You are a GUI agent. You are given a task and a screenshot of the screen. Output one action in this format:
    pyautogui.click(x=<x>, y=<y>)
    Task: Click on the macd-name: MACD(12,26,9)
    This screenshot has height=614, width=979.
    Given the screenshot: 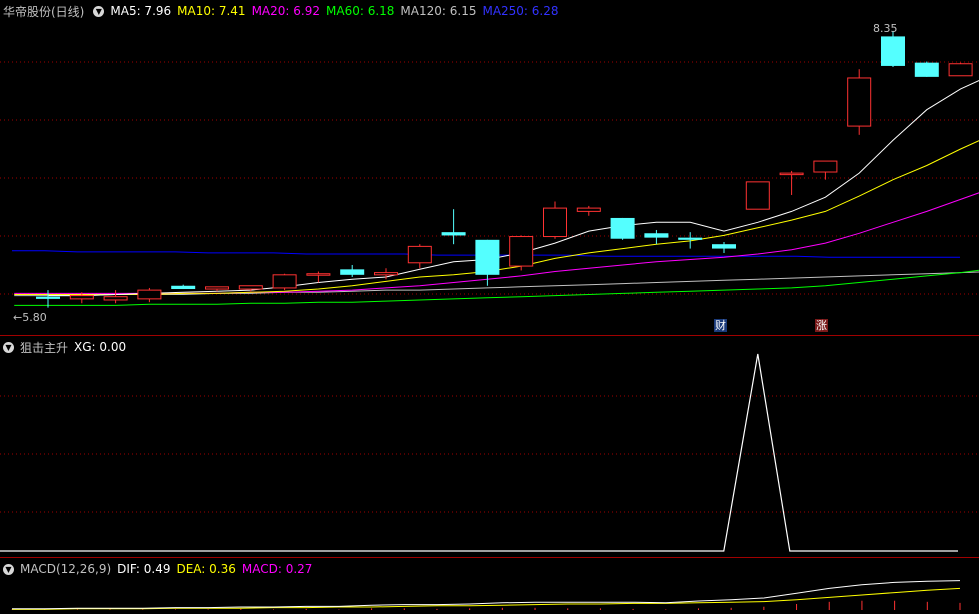 What is the action you would take?
    pyautogui.click(x=66, y=569)
    